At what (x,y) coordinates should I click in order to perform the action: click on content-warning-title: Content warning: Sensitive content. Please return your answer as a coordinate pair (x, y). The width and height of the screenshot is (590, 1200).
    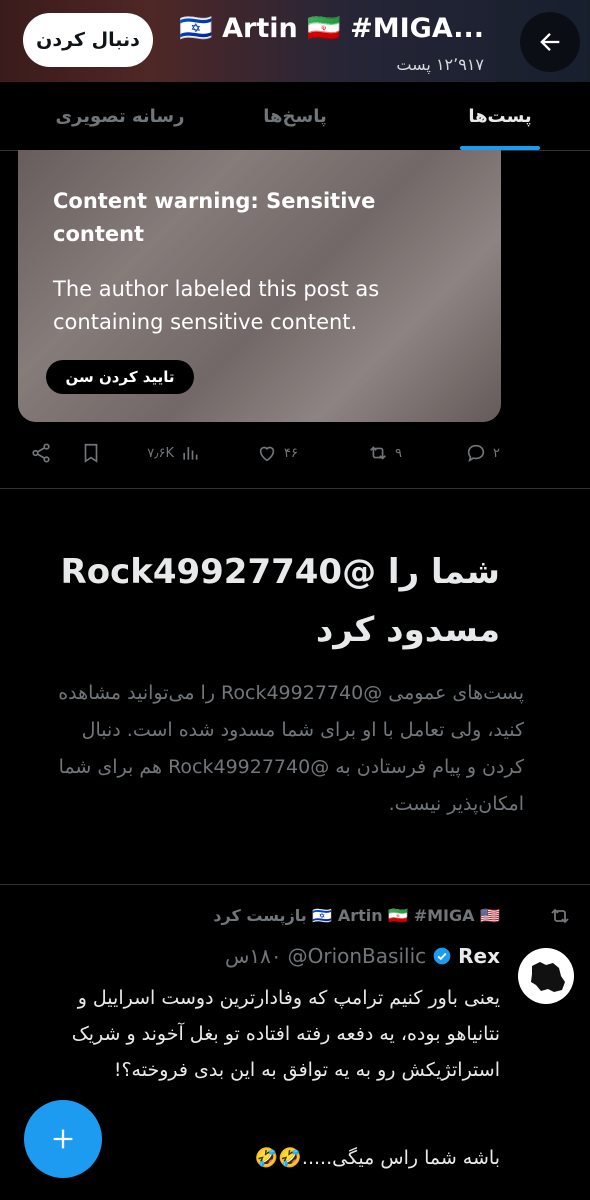
    Looking at the image, I should click on (214, 217).